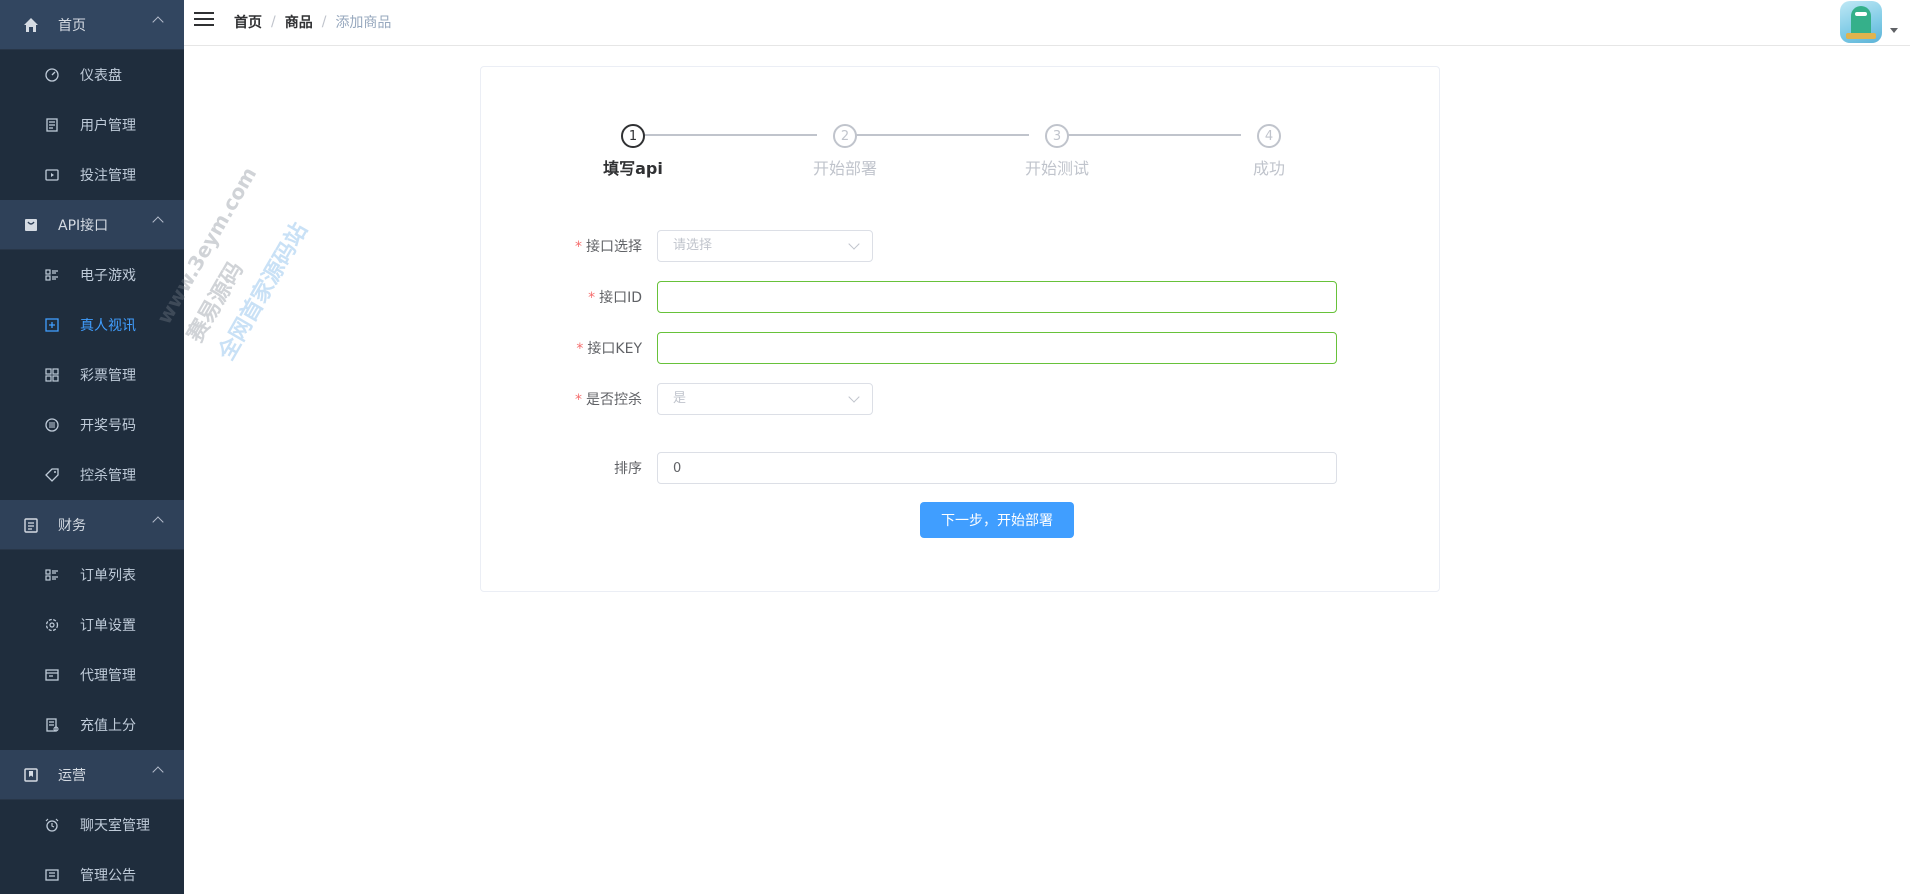  What do you see at coordinates (248, 22) in the screenshot?
I see `breadcrumb-item-home: 首页` at bounding box center [248, 22].